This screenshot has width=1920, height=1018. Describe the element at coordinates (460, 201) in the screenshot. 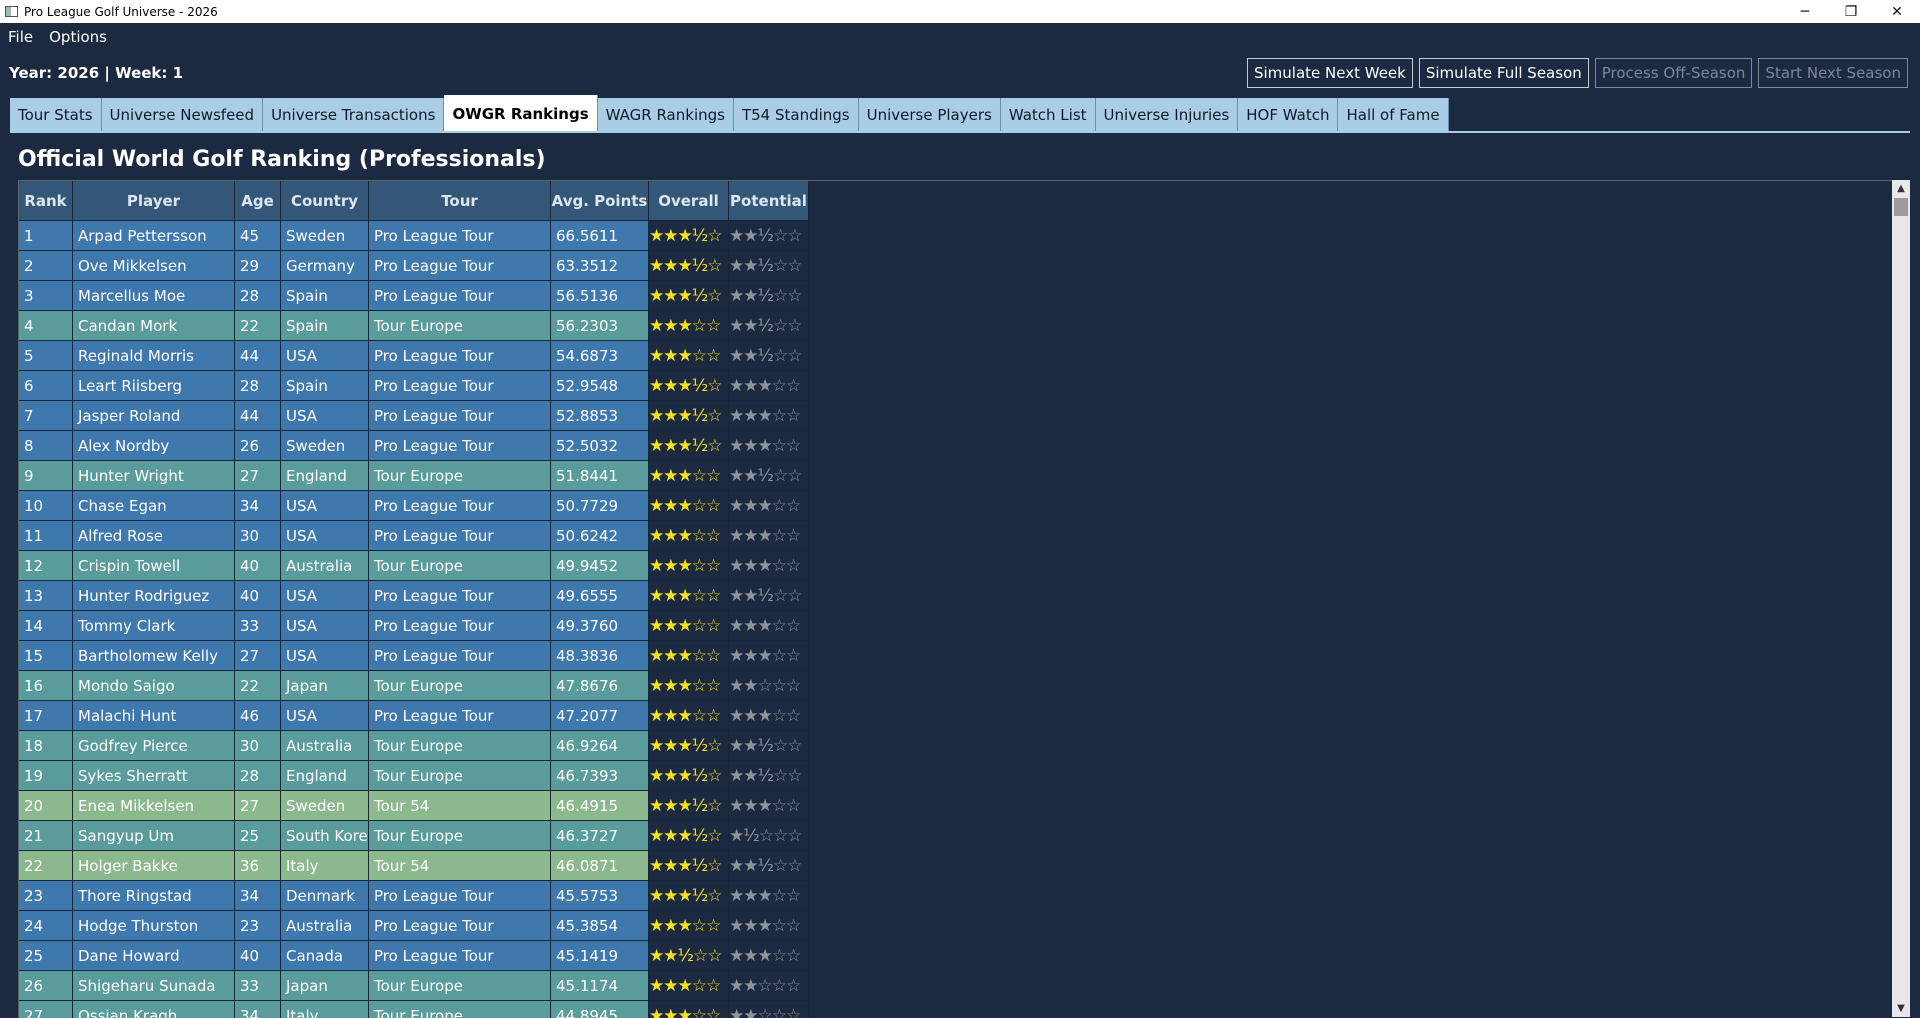

I see `column-header-tour: Tour` at that location.